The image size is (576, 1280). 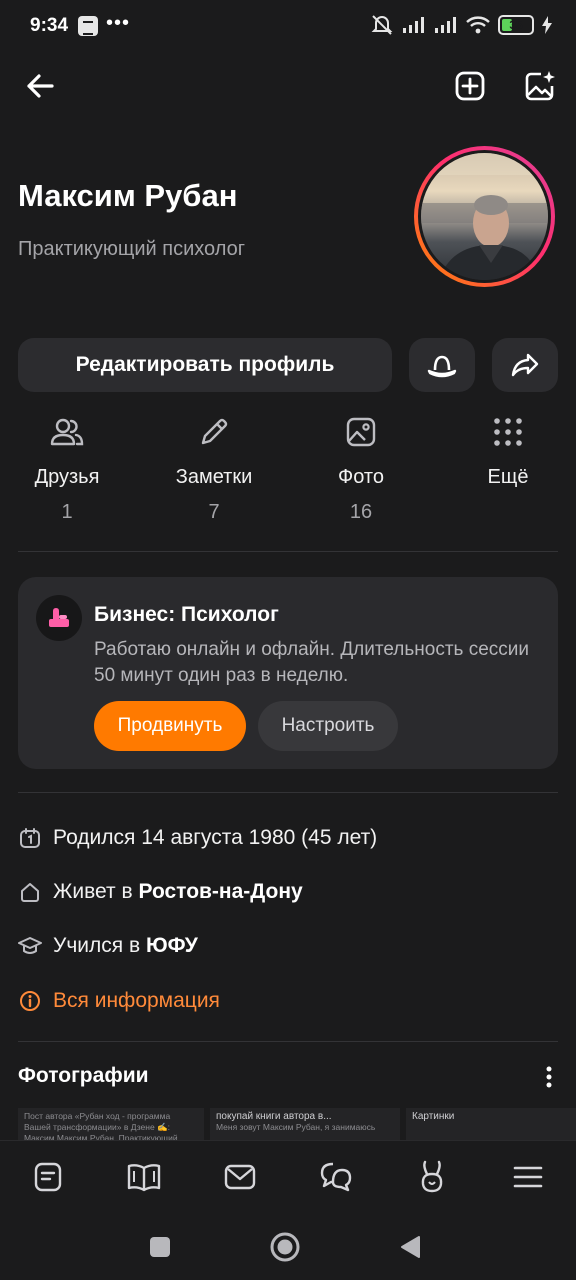 I want to click on plus-square-icon, so click(x=470, y=86).